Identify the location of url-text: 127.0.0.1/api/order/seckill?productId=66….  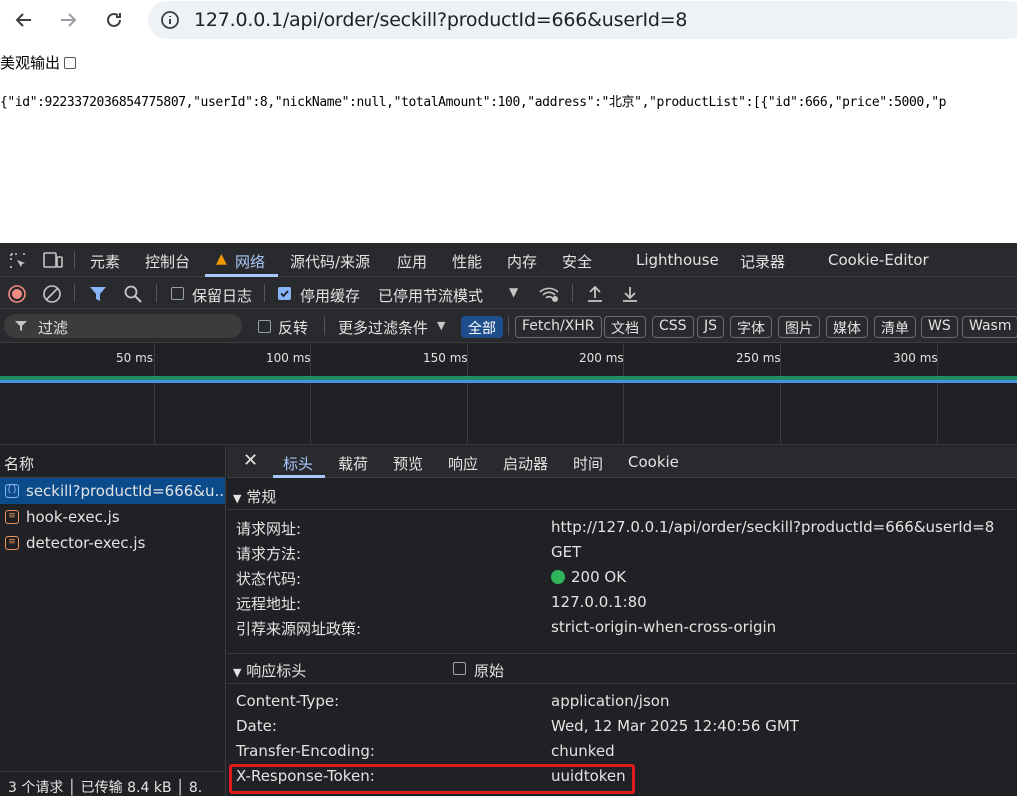
(441, 20).